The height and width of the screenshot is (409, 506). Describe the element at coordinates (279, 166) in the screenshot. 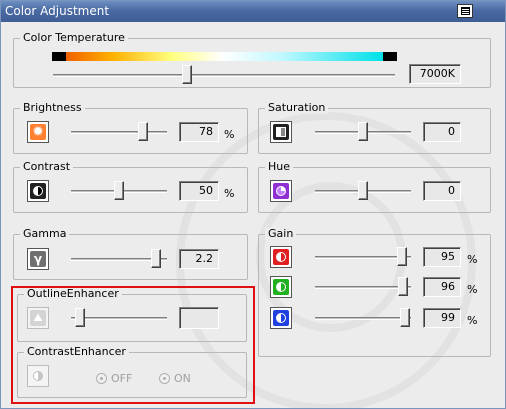

I see `hue-title: Hue` at that location.